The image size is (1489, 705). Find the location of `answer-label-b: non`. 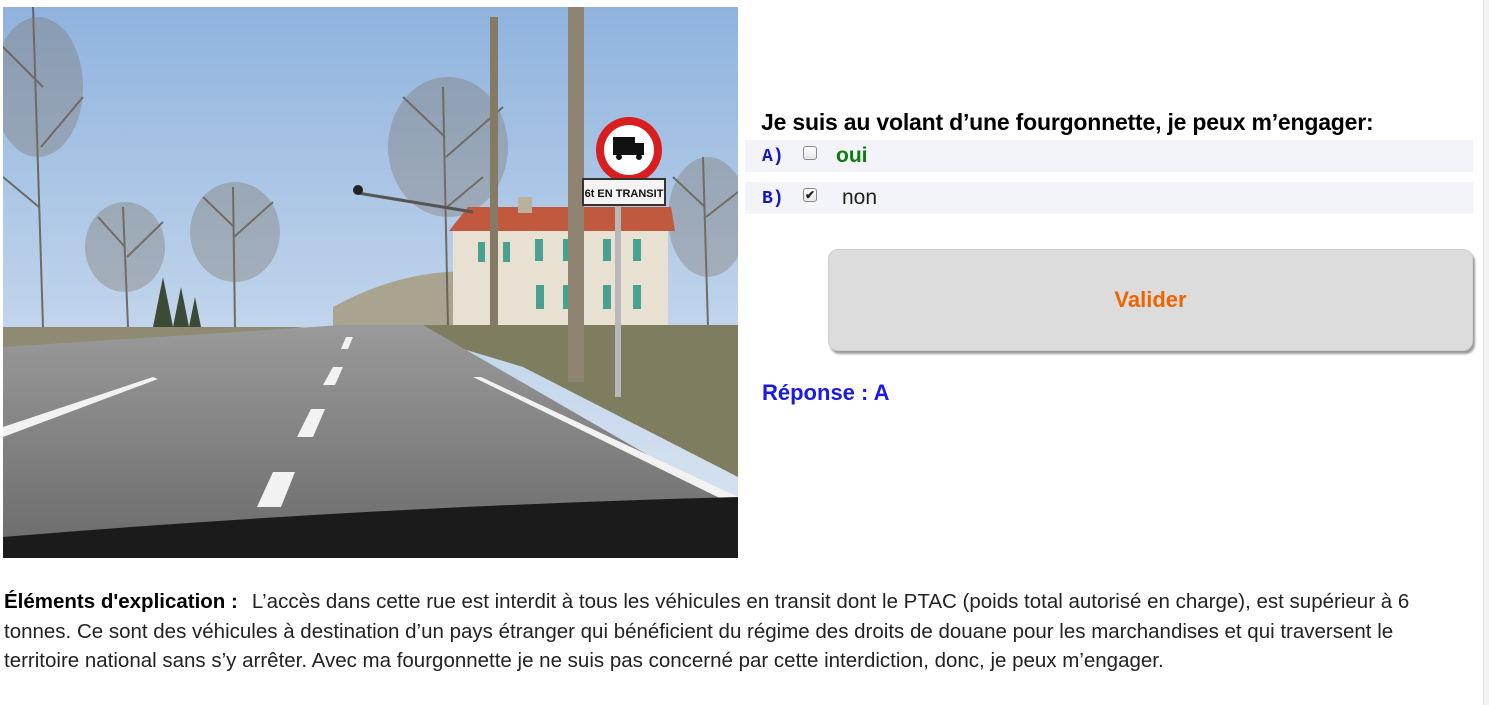

answer-label-b: non is located at coordinates (859, 198).